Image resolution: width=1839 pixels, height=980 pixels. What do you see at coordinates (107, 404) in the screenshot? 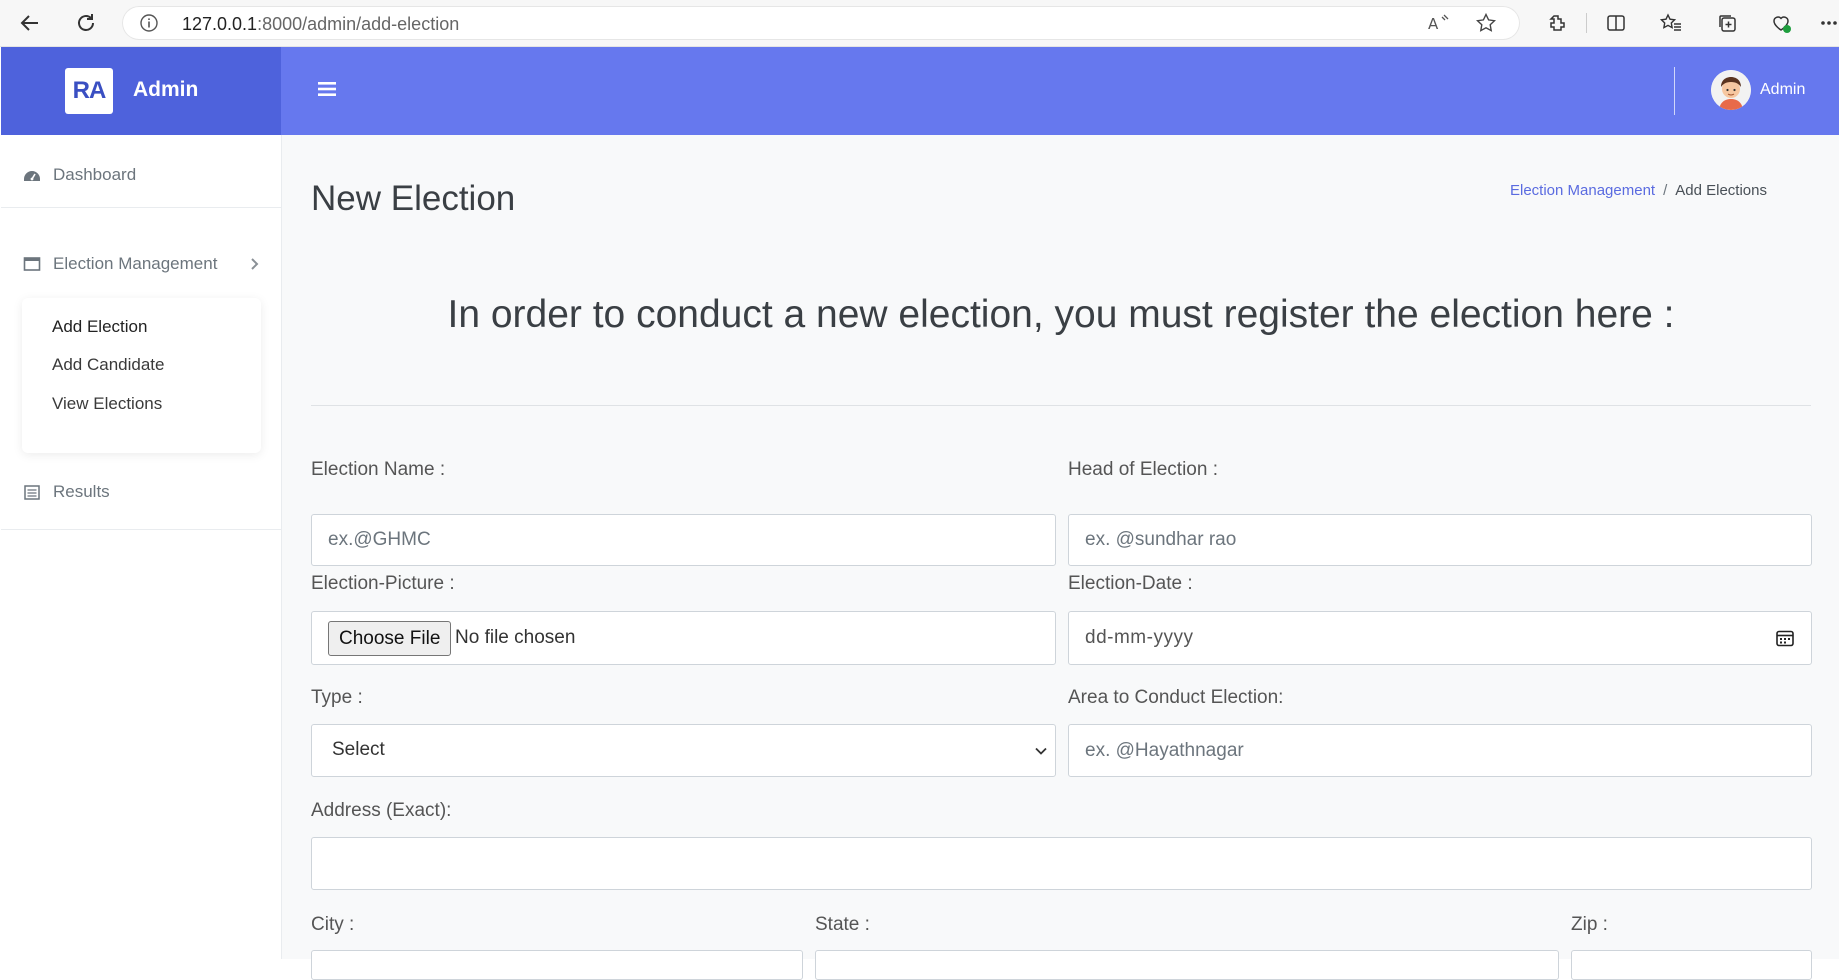
I see `submenu-item-view-elections: View Elections` at bounding box center [107, 404].